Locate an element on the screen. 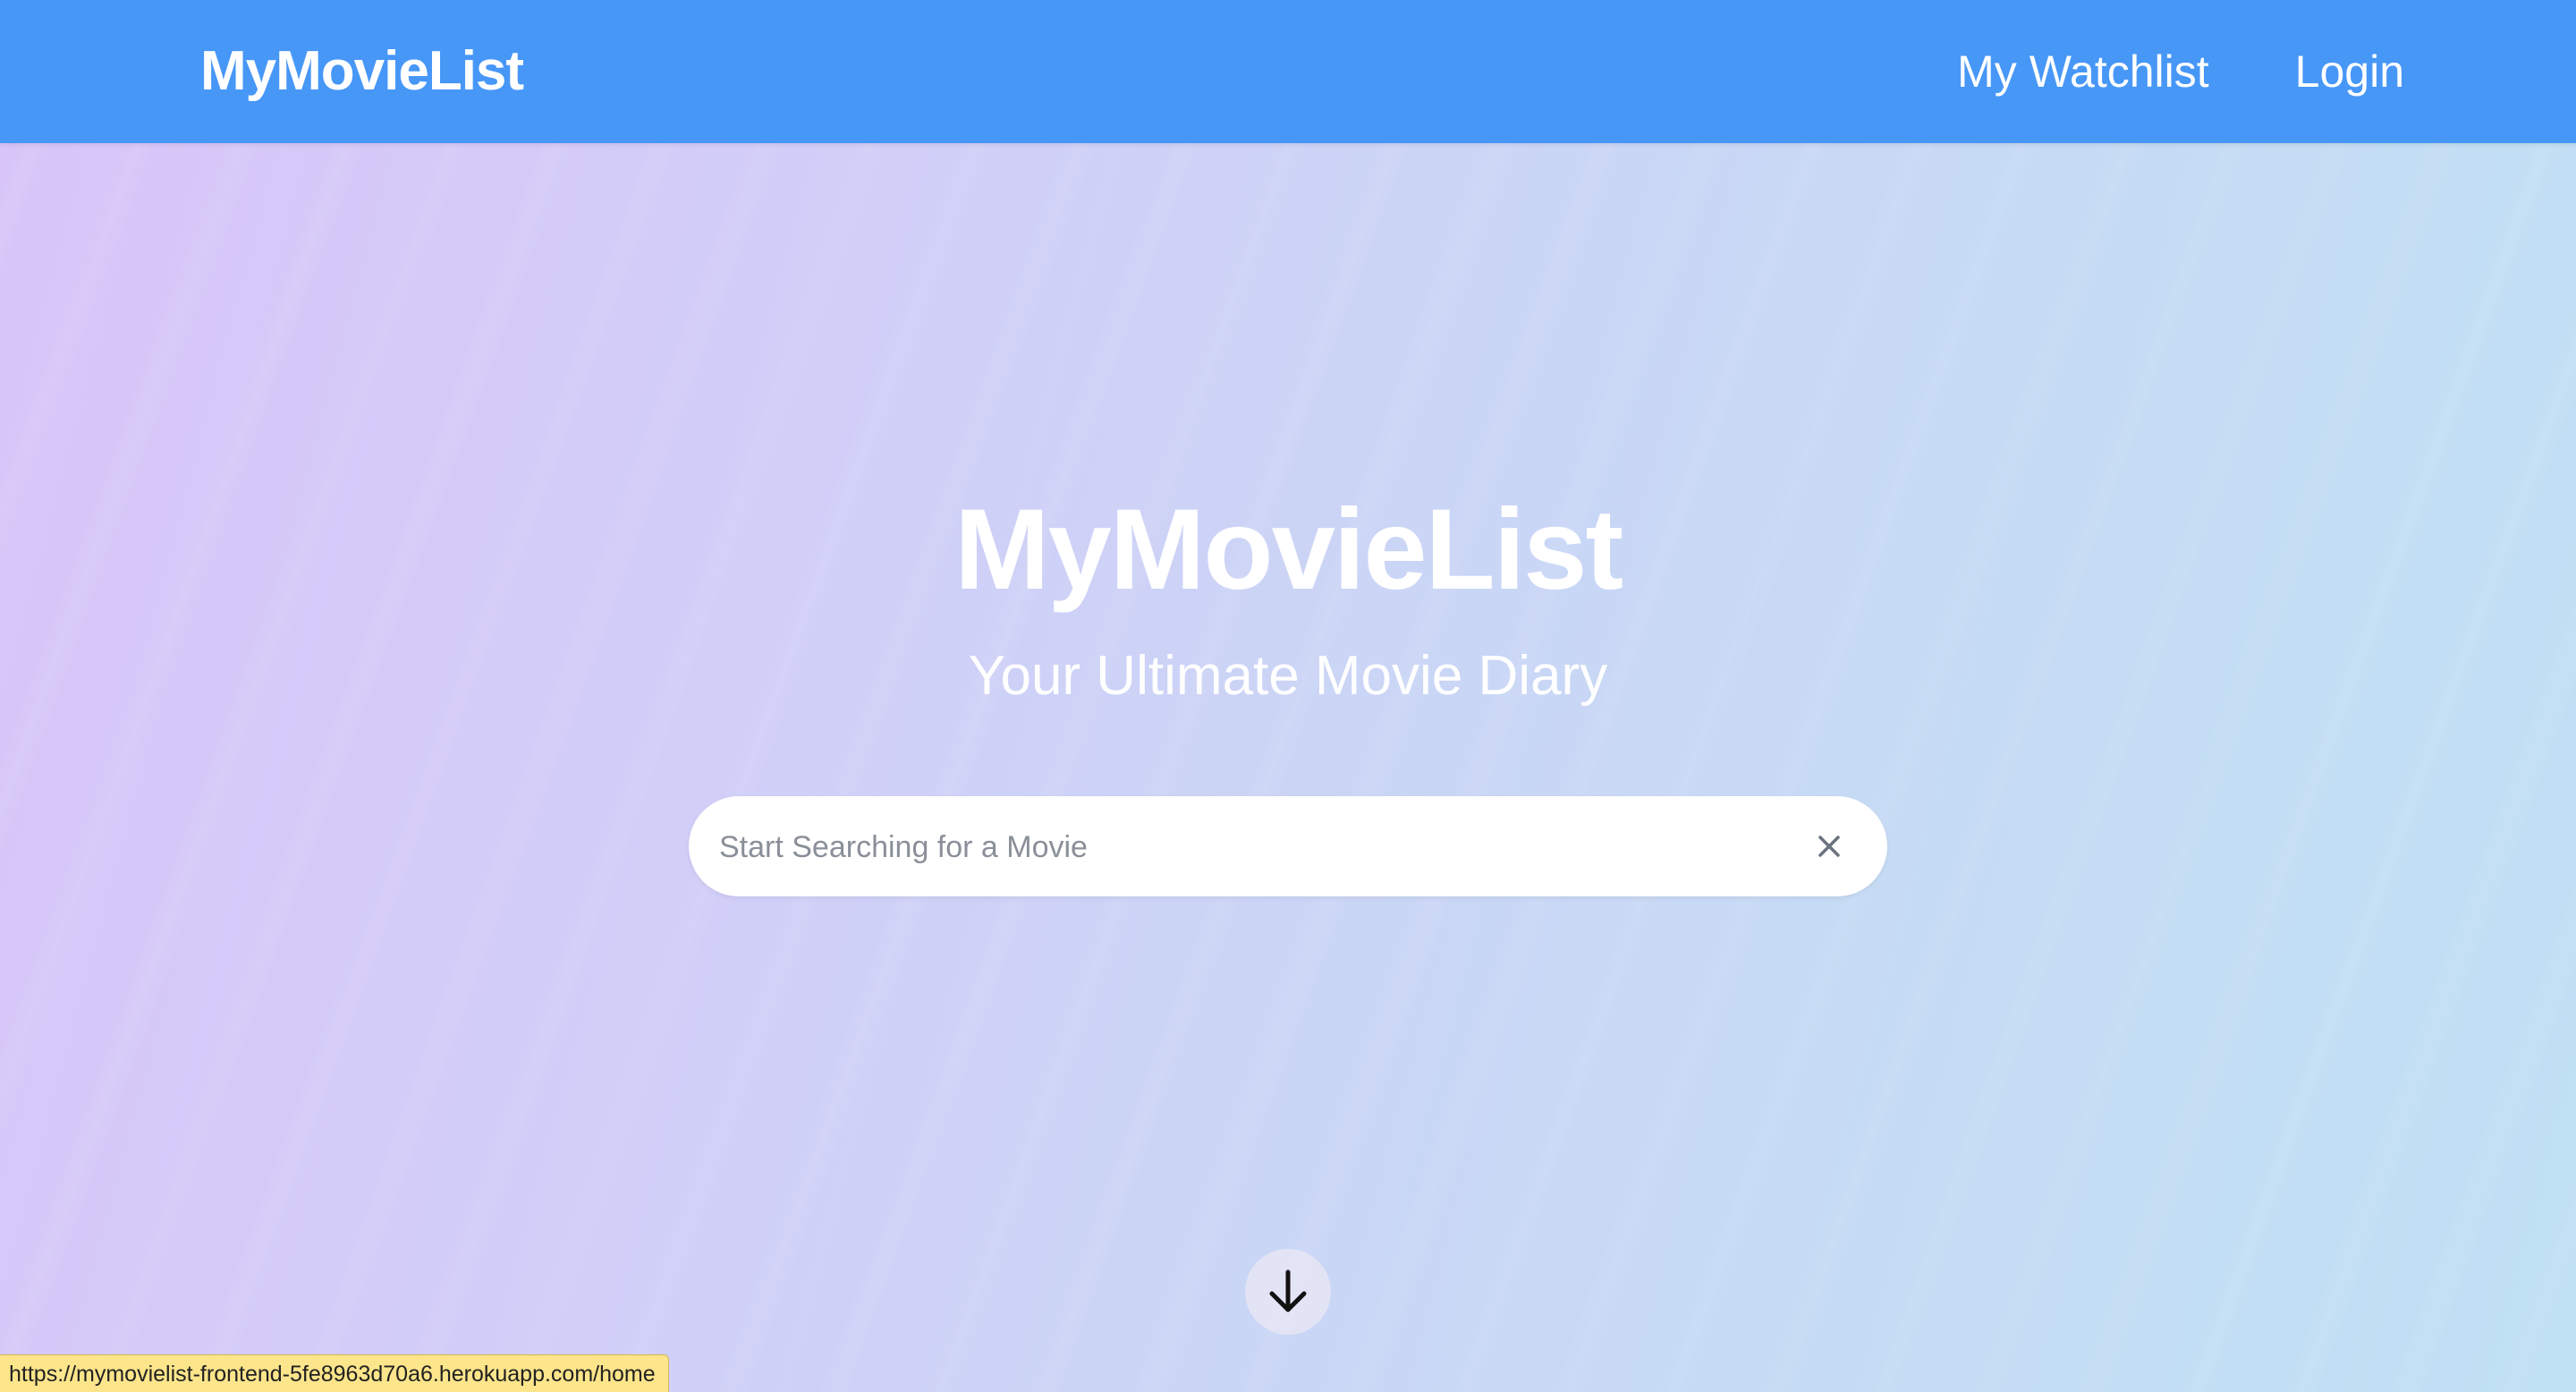 Image resolution: width=2576 pixels, height=1392 pixels. nav-link-my-watchlist: My Watchlist is located at coordinates (2083, 72).